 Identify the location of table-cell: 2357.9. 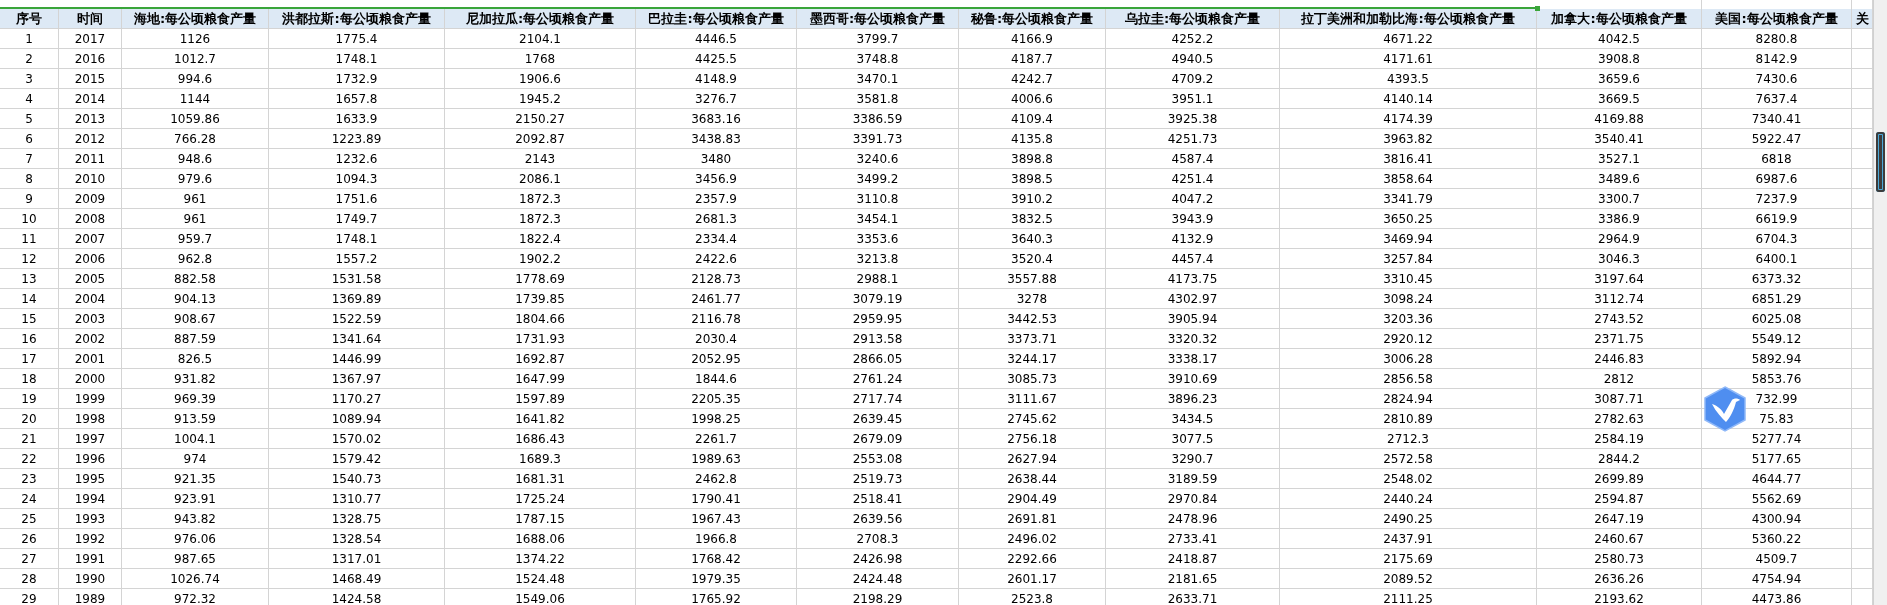
(716, 199).